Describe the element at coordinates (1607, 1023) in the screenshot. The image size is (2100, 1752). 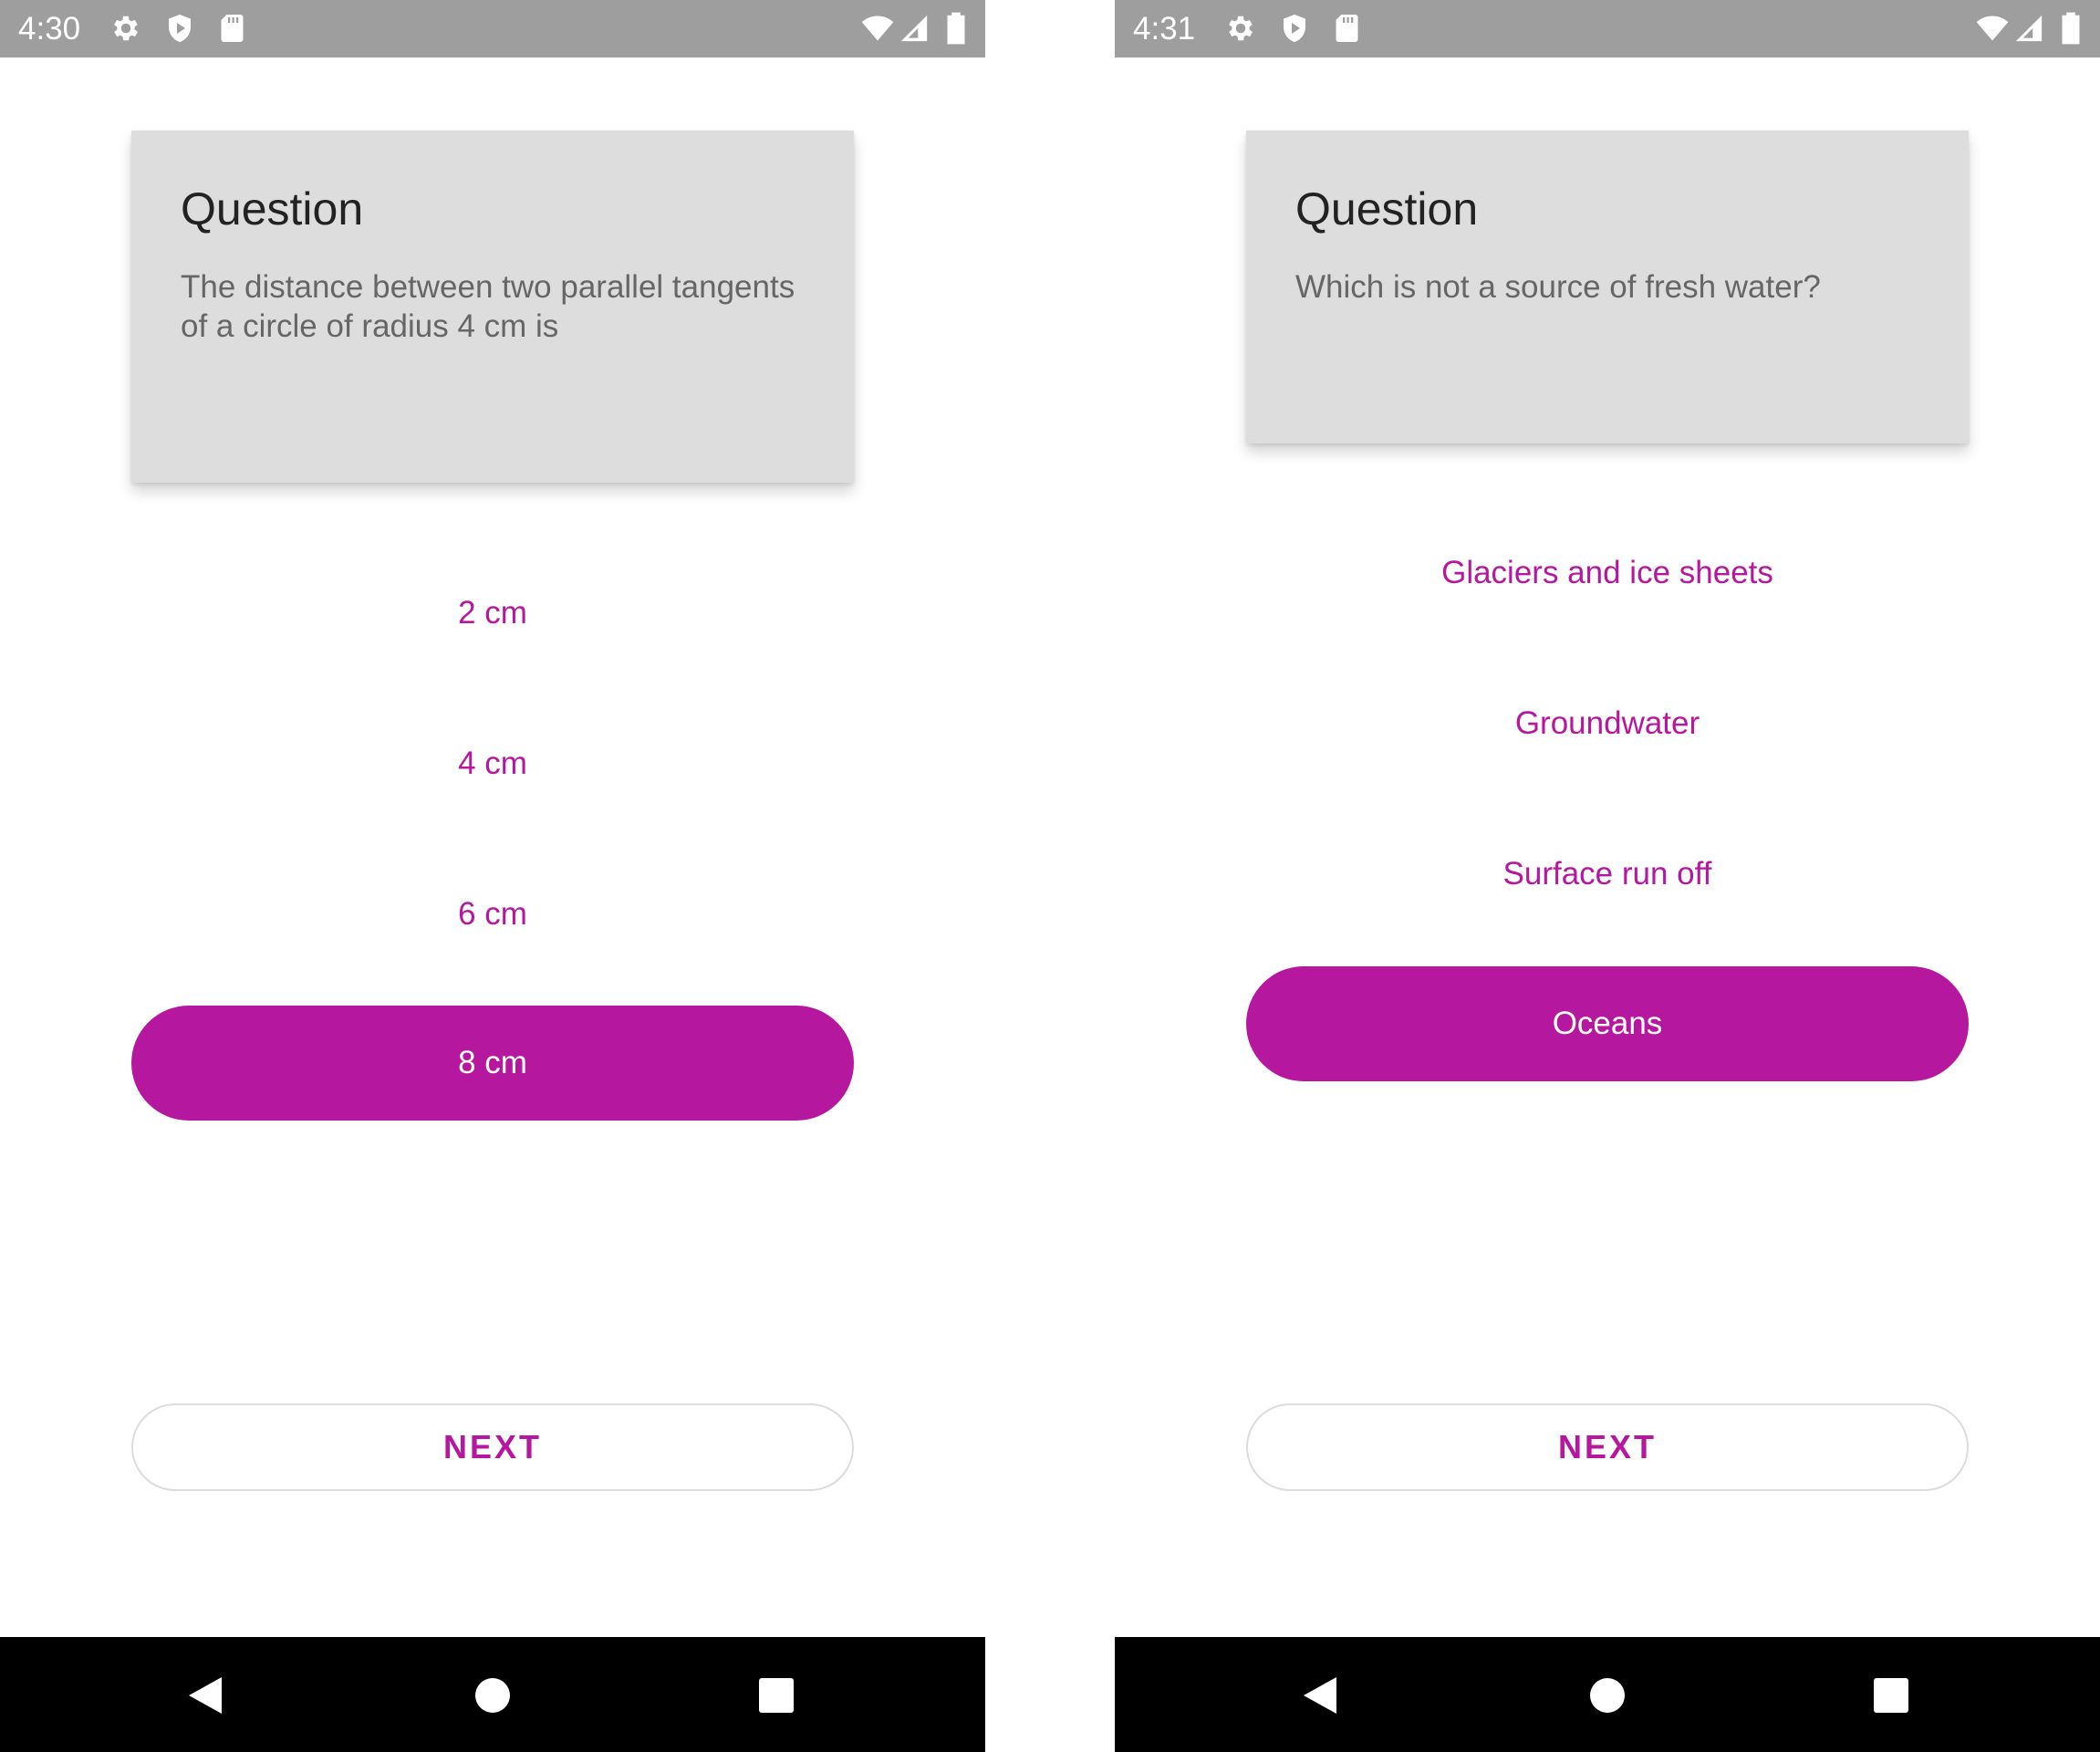
I see `answer-option-selected: Oceans` at that location.